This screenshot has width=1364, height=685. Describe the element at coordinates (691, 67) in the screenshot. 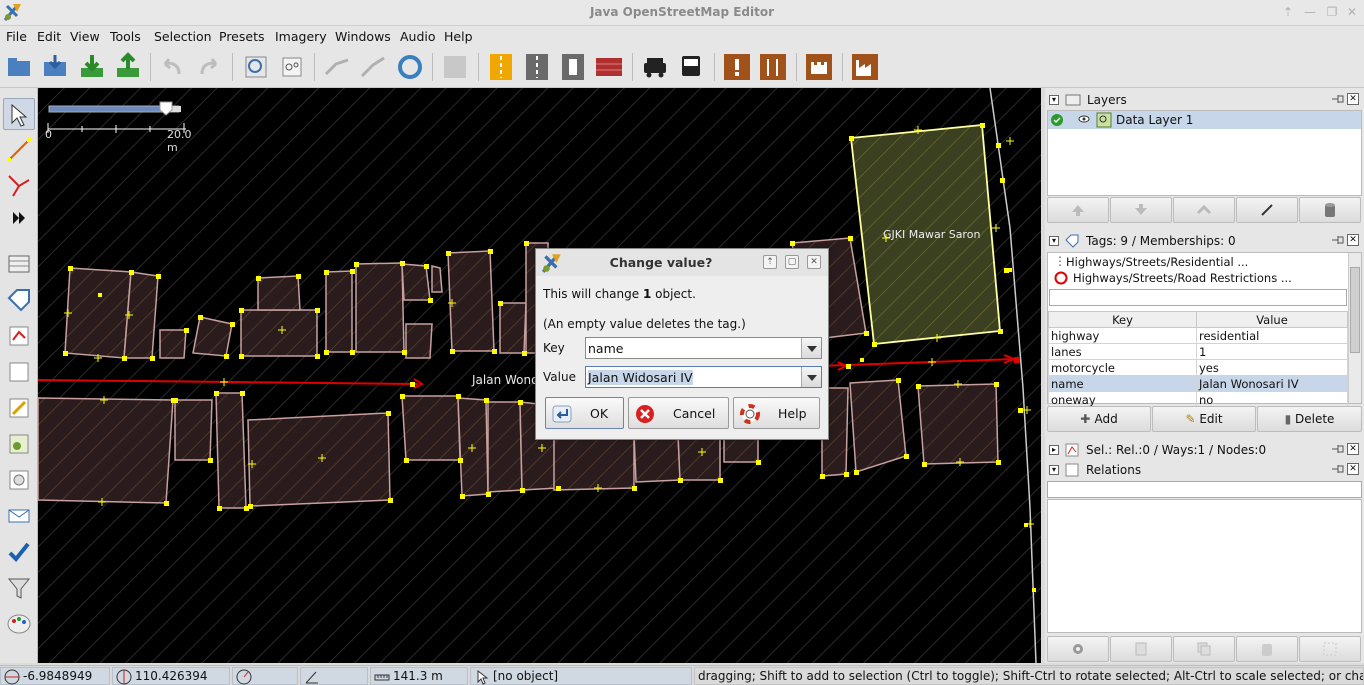

I see `preset-bus-button` at that location.